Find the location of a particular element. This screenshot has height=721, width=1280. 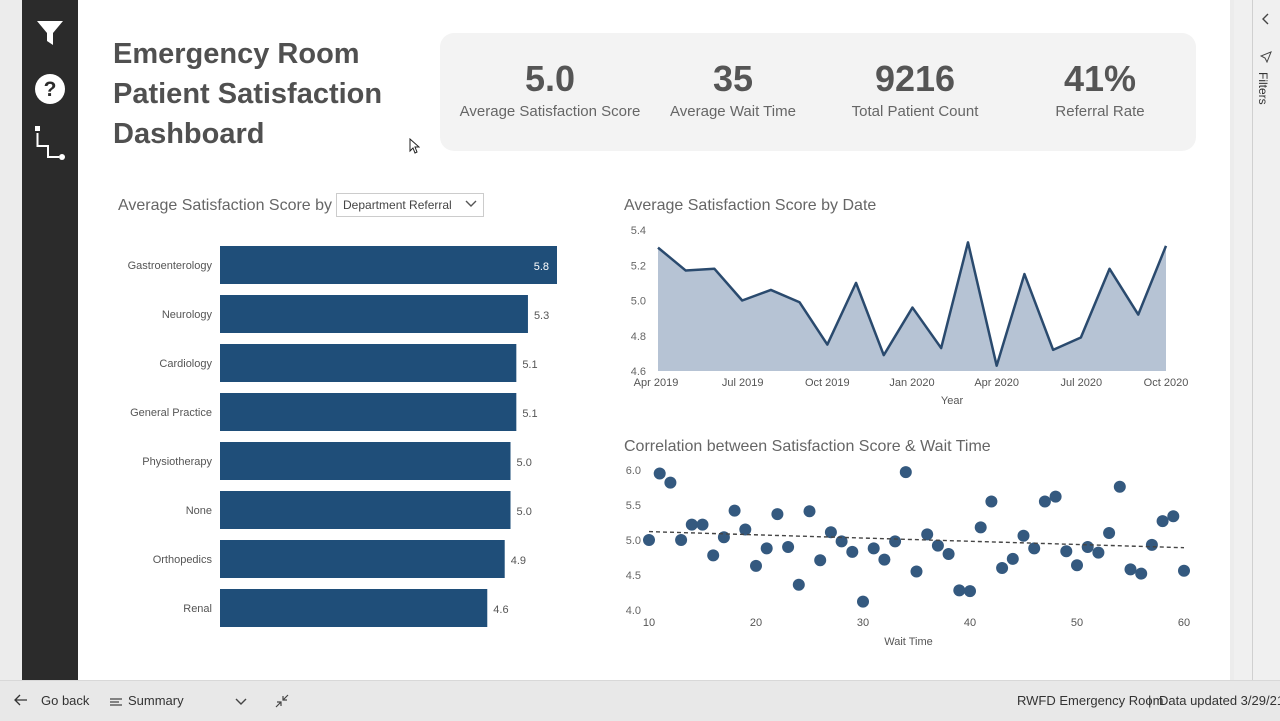

x-tick-label: 10 is located at coordinates (649, 623).